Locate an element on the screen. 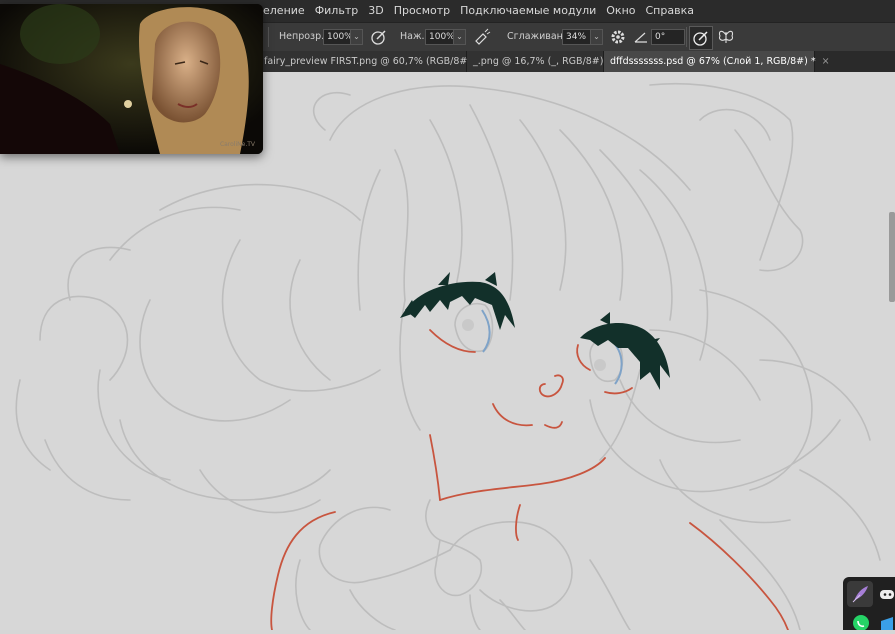 The width and height of the screenshot is (895, 634). tab-label: fairy_preview FIRST.png @ 60,7% (RGB/8#) is located at coordinates (368, 61).